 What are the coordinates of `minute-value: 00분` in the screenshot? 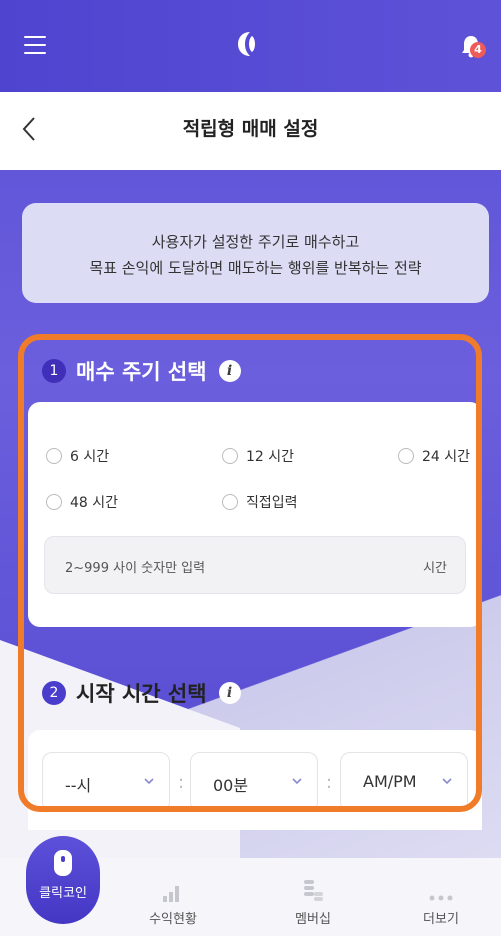 It's located at (231, 785).